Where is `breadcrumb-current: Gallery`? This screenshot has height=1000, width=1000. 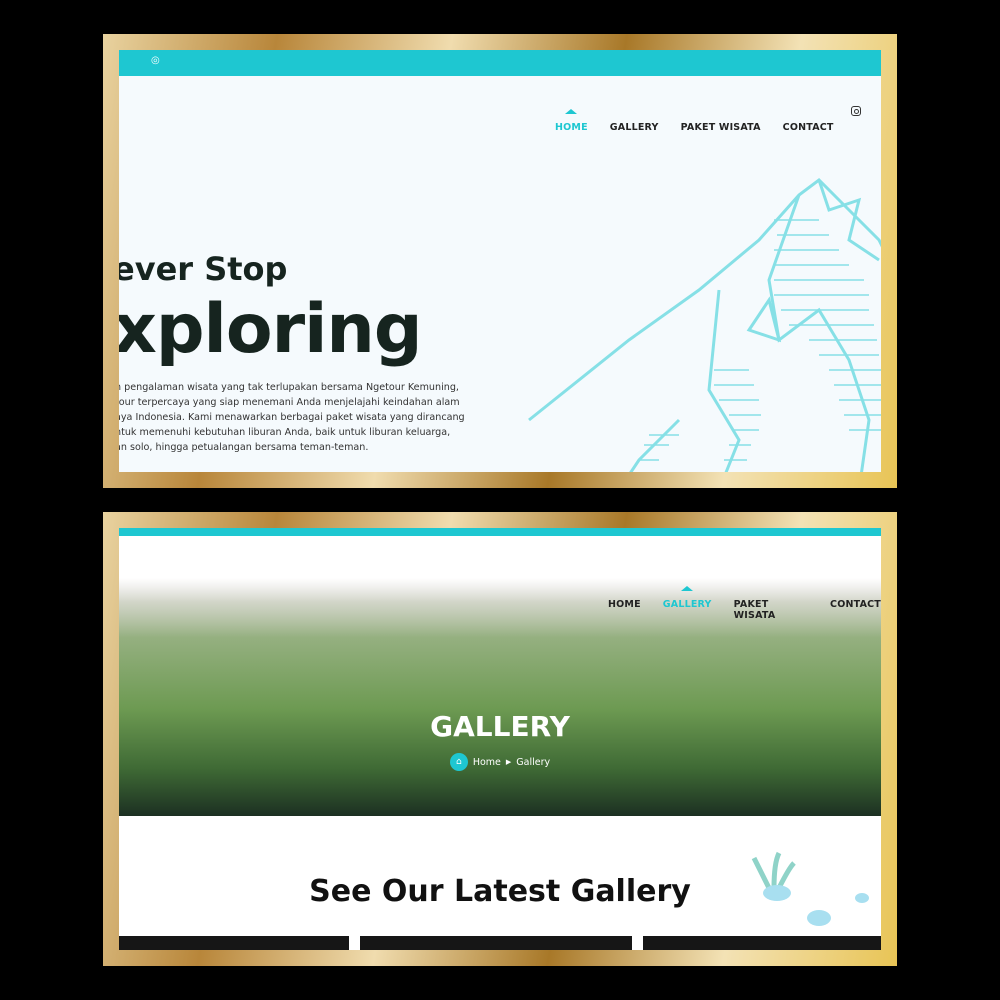 breadcrumb-current: Gallery is located at coordinates (533, 762).